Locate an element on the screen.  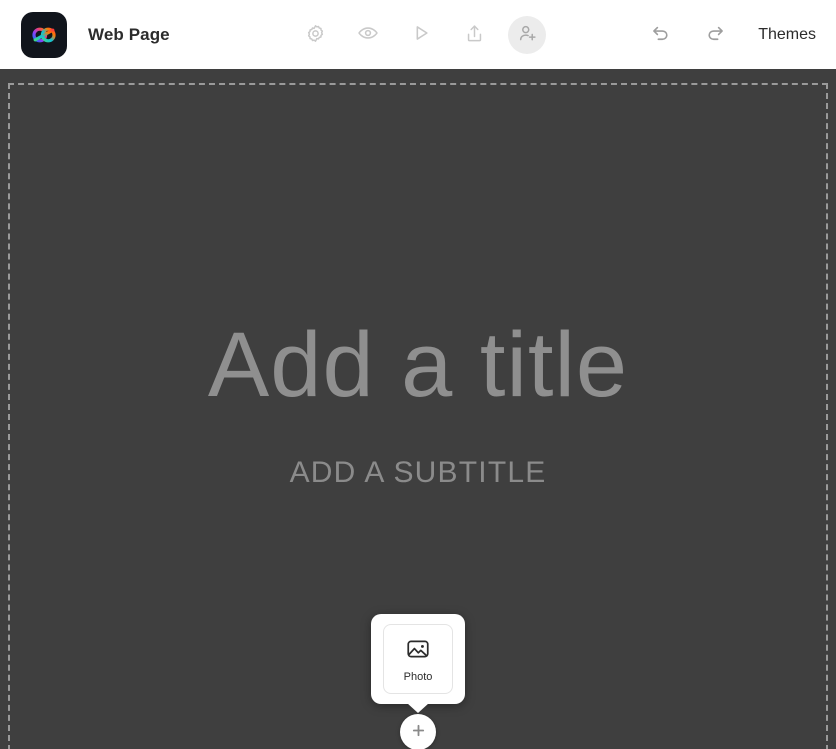
settings-button is located at coordinates (315, 35).